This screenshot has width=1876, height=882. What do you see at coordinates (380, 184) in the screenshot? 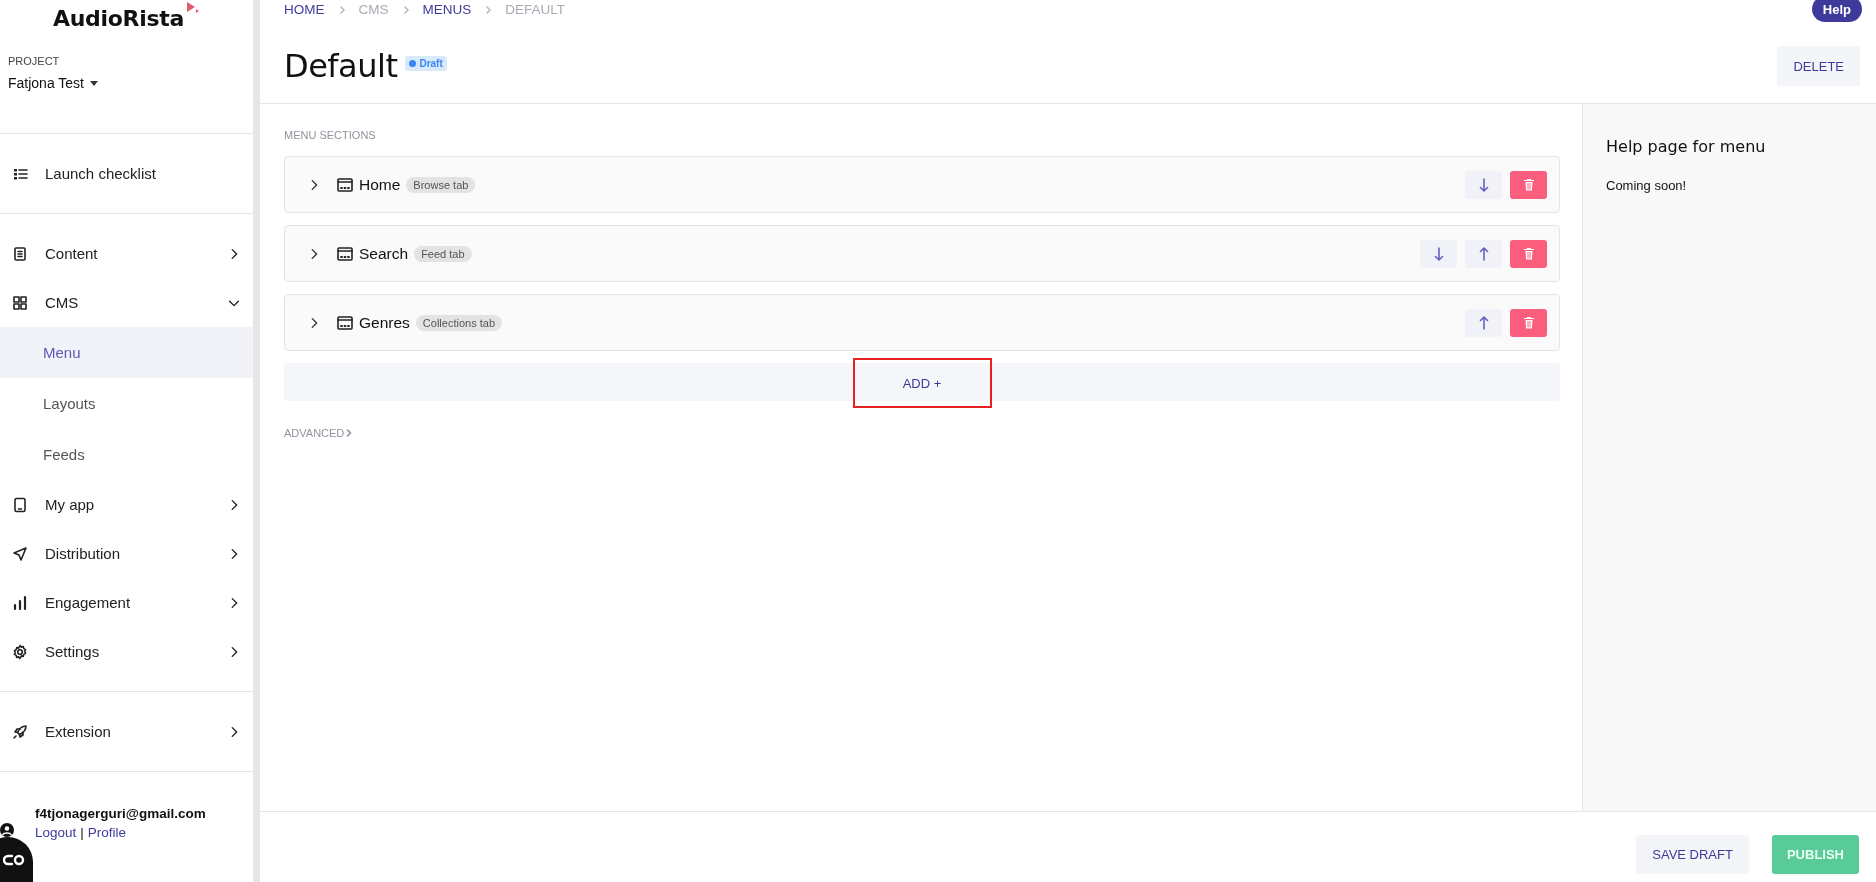
I see `section-name: Home` at bounding box center [380, 184].